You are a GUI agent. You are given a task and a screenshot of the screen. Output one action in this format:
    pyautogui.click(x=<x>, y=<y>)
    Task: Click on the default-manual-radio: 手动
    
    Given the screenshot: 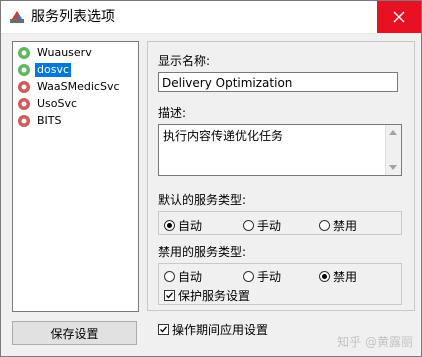 What is the action you would take?
    pyautogui.click(x=262, y=225)
    